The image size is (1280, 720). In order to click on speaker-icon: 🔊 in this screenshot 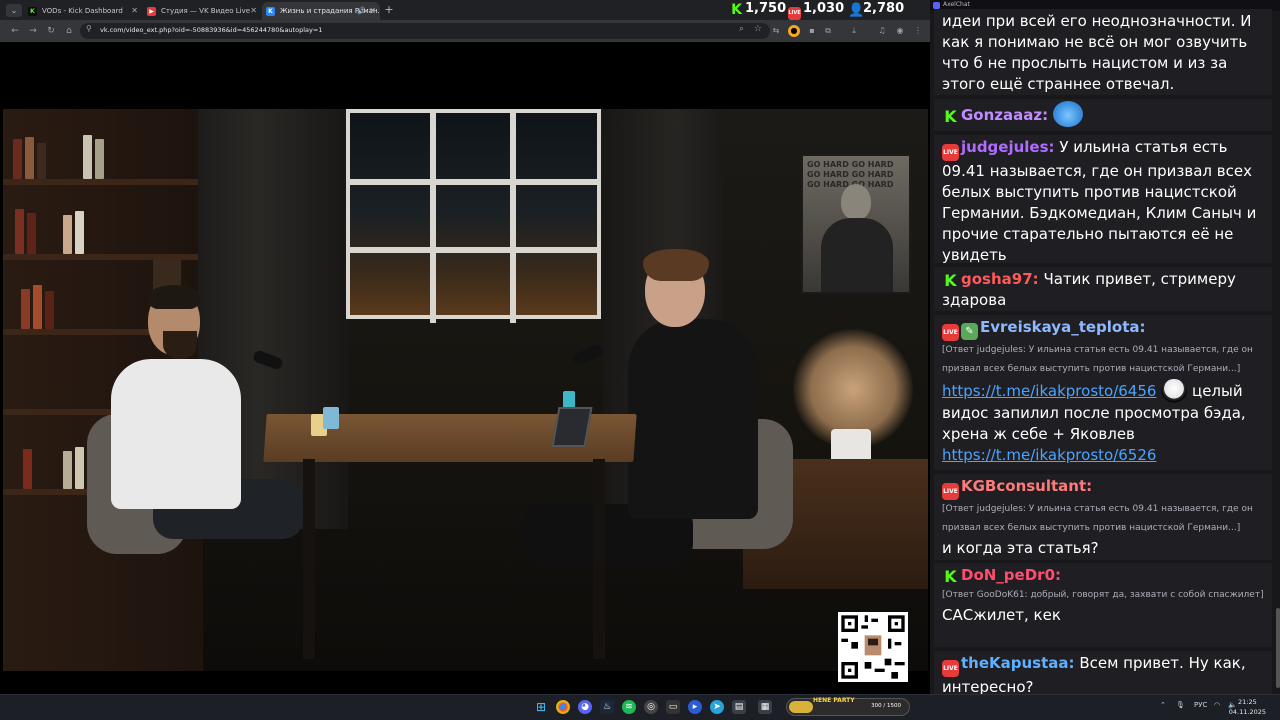, I will do `click(361, 11)`.